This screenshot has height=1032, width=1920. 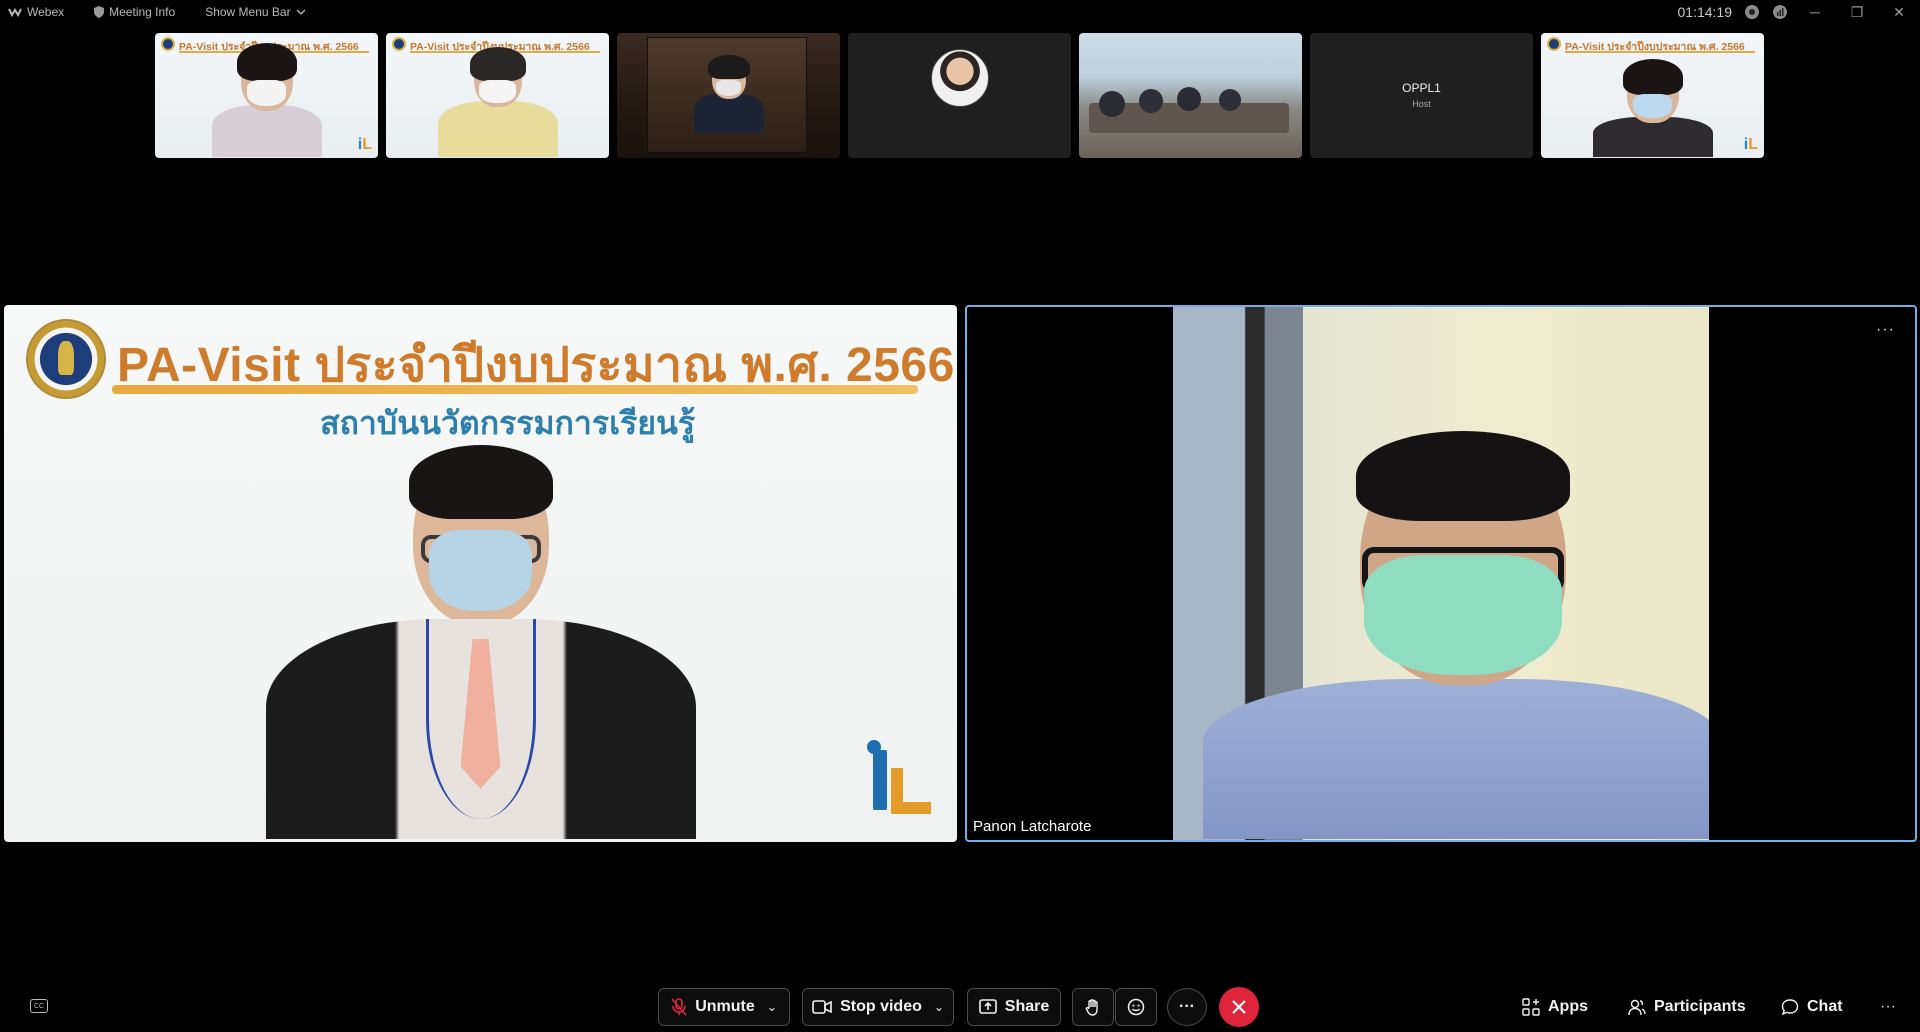 What do you see at coordinates (1032, 826) in the screenshot?
I see `participant-name-label: Panon Latcharote` at bounding box center [1032, 826].